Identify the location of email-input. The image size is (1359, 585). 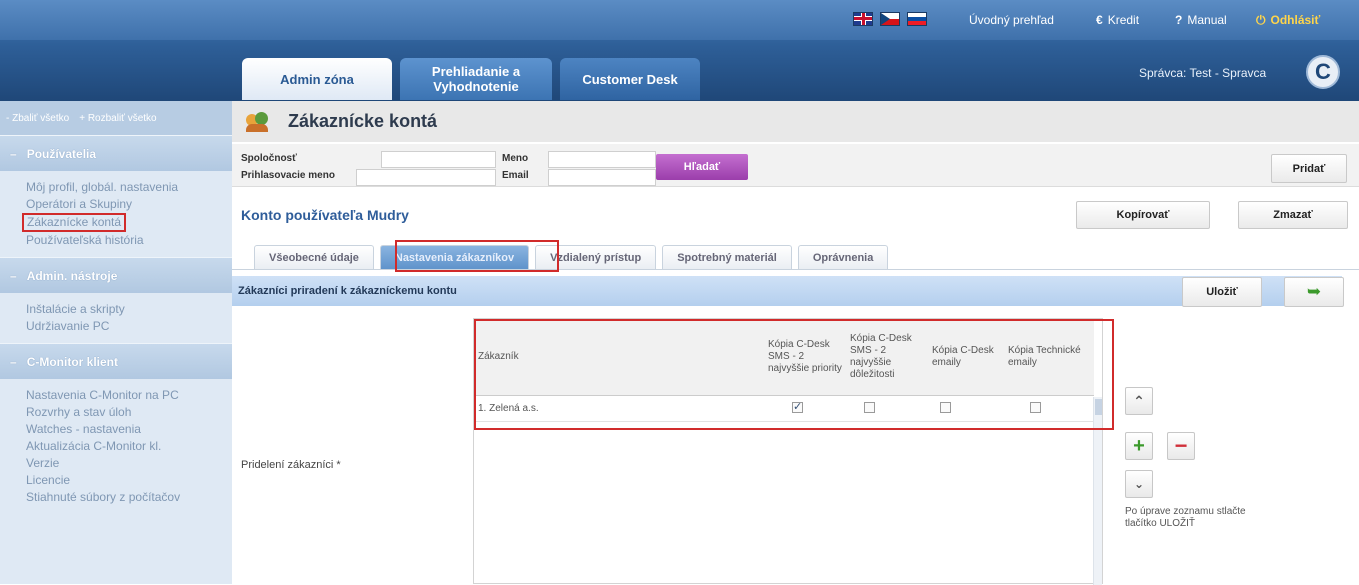
(602, 177).